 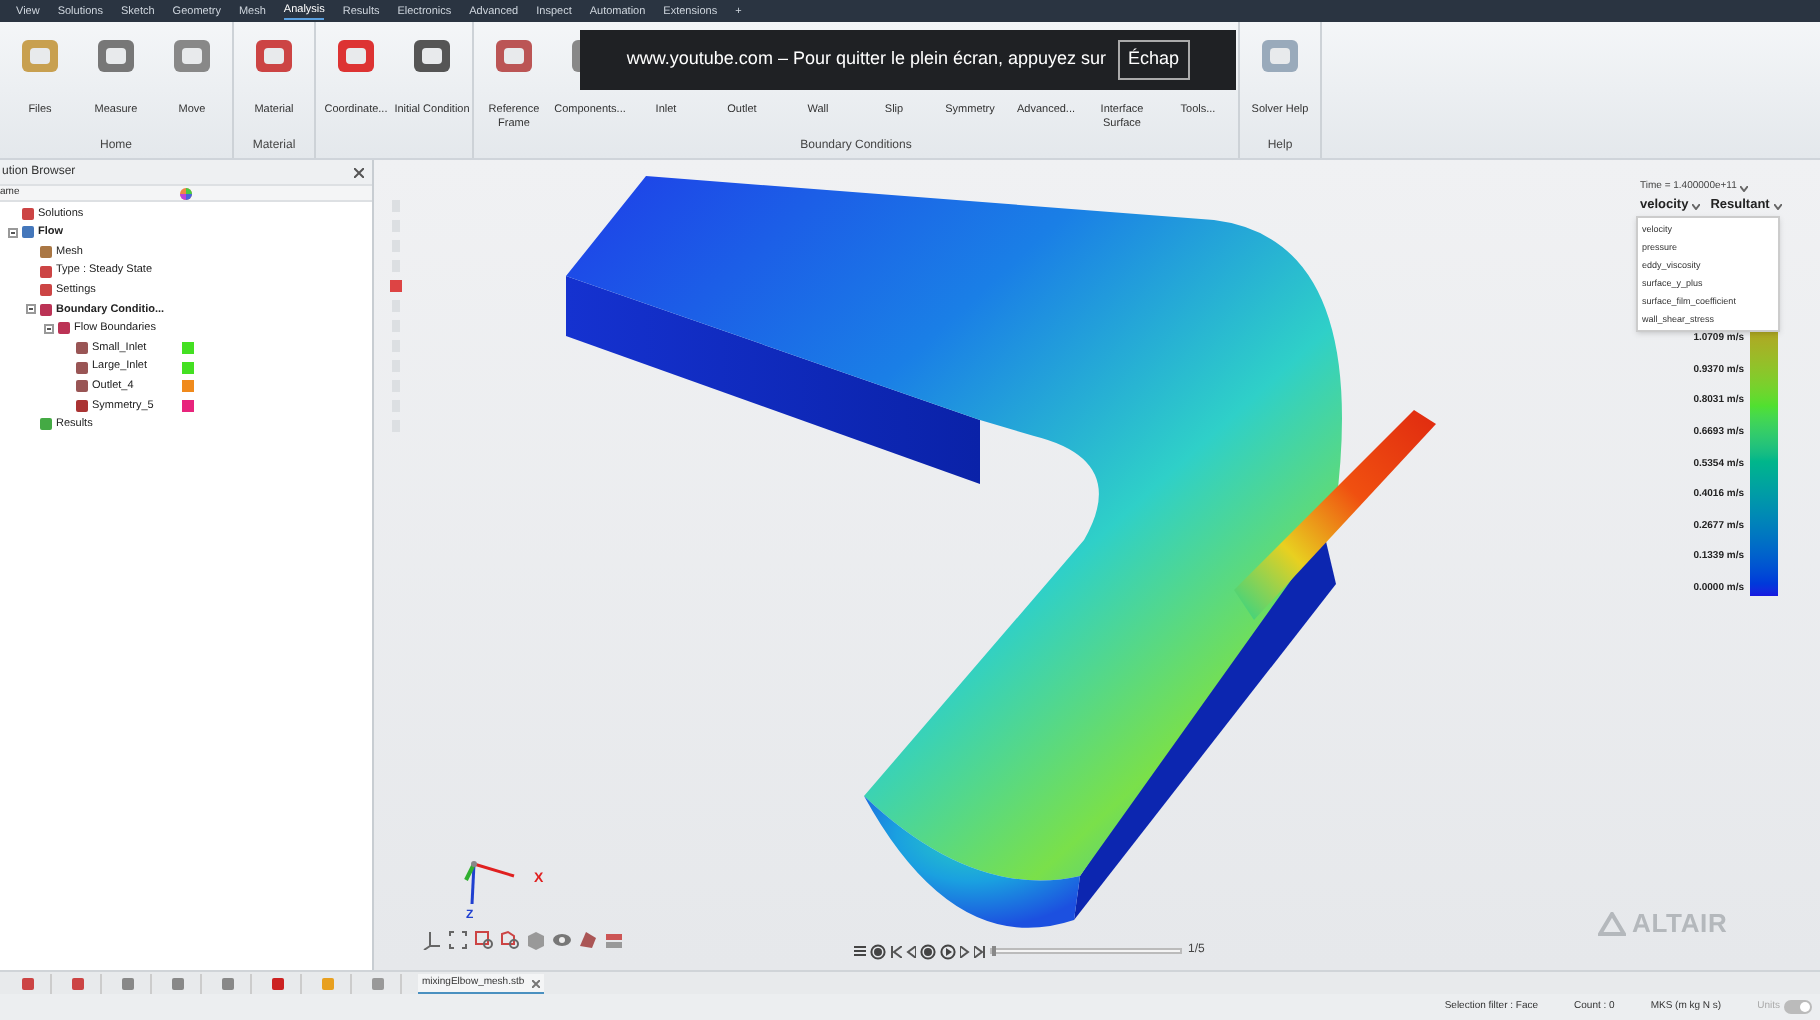 What do you see at coordinates (928, 951) in the screenshot?
I see `stop-icon` at bounding box center [928, 951].